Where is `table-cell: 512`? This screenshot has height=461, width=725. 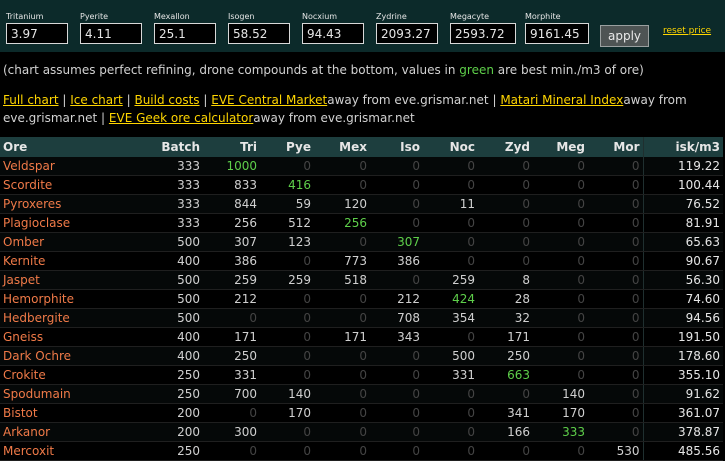
table-cell: 512 is located at coordinates (287, 223).